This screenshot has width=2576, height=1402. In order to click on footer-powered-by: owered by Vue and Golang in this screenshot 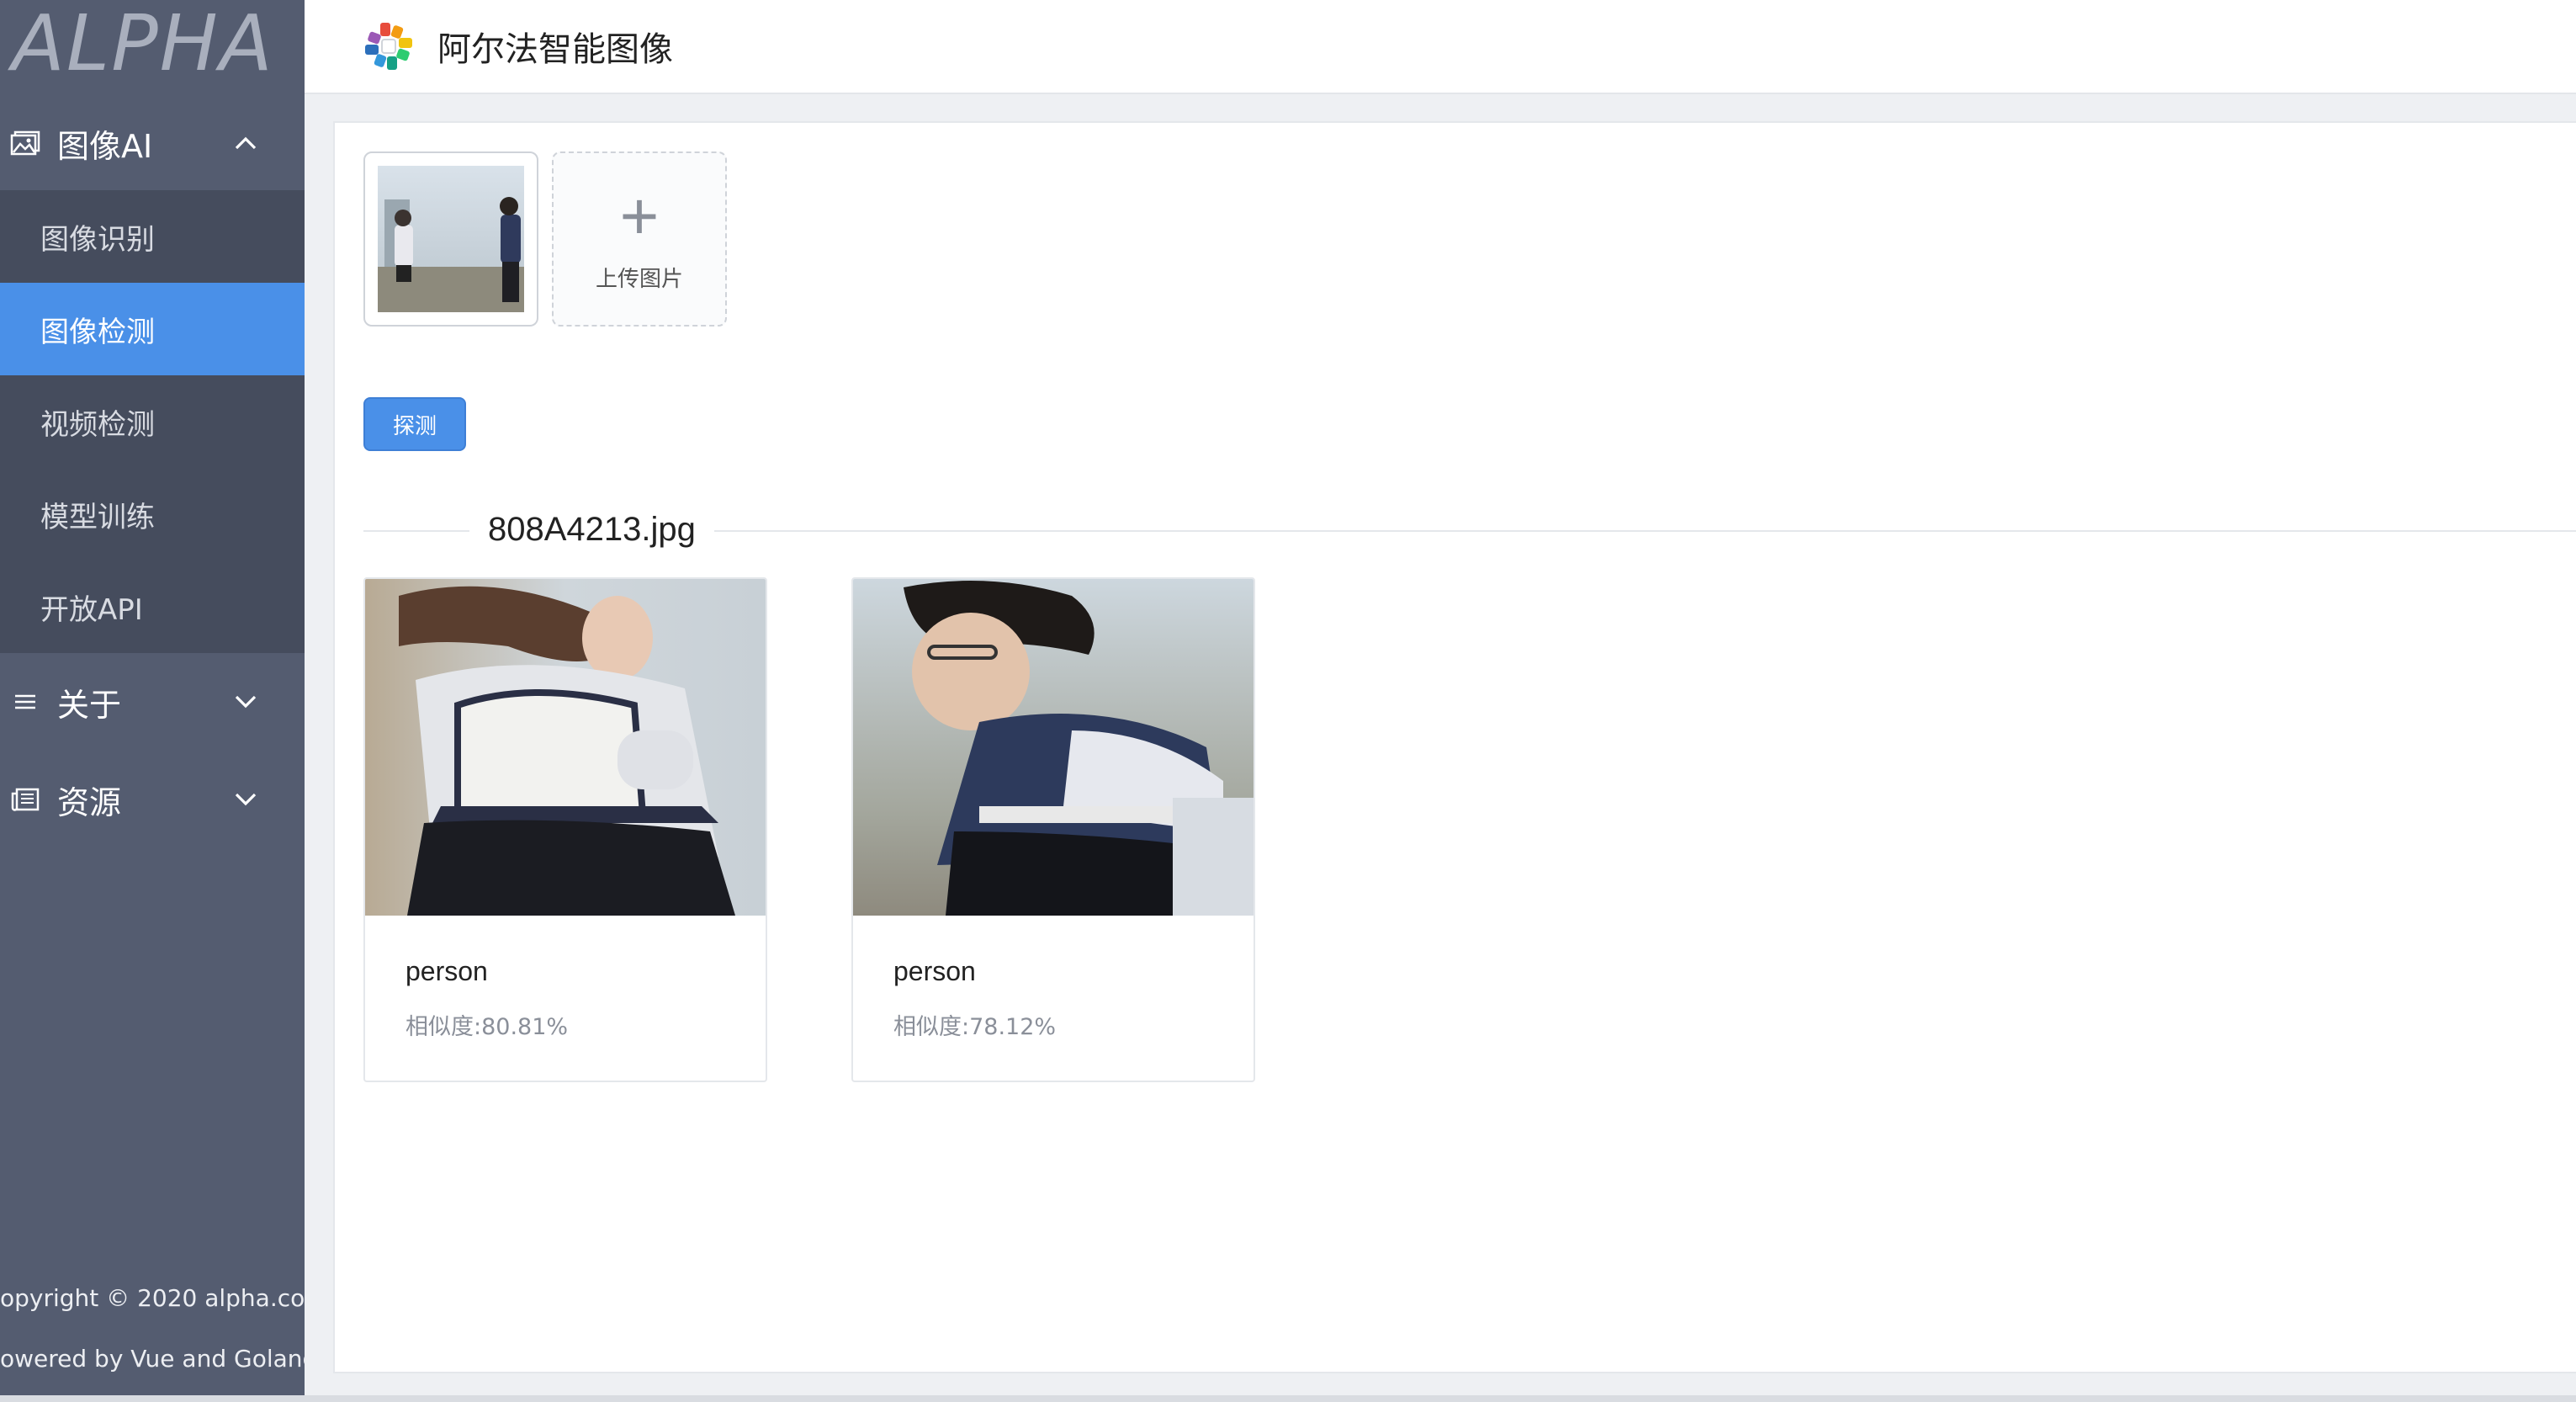, I will do `click(152, 1359)`.